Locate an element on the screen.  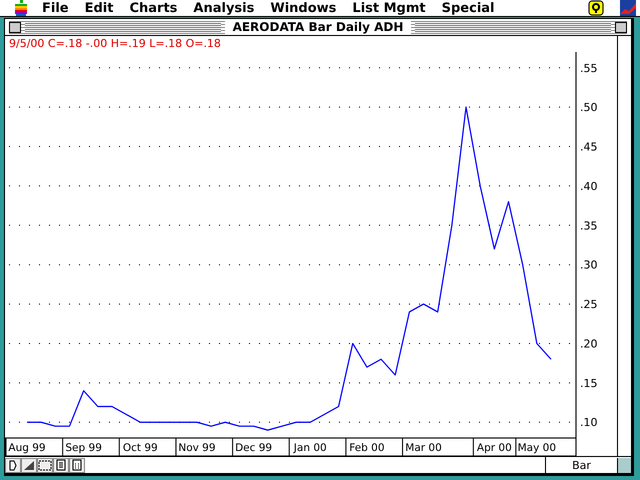
axis-label: Sep 99 is located at coordinates (83, 448).